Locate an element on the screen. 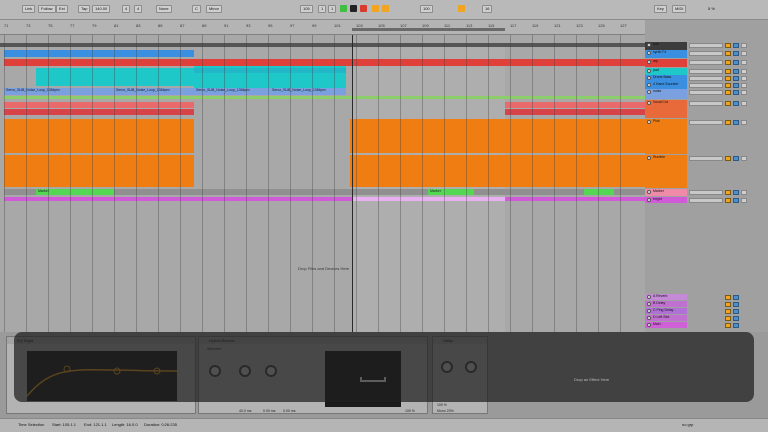  overview-bar is located at coordinates (322, 45).